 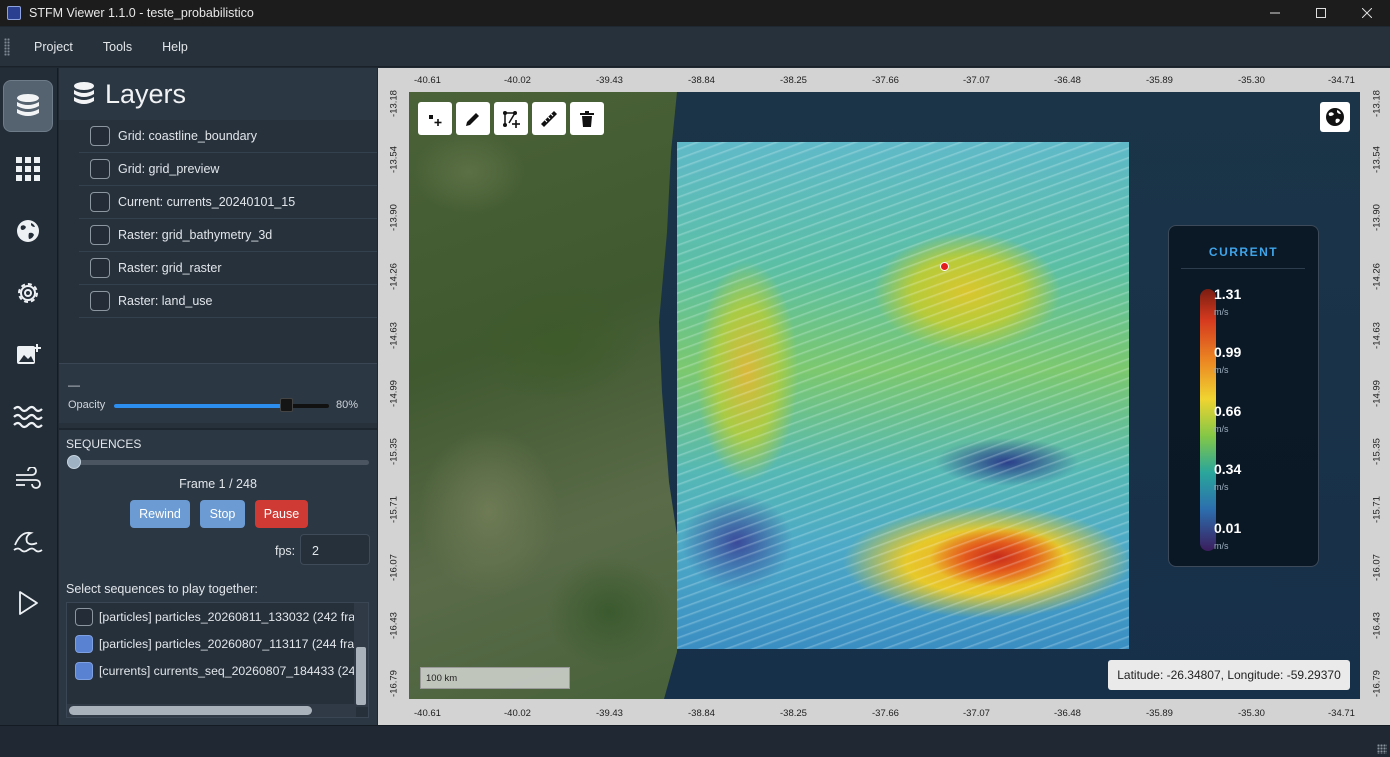 What do you see at coordinates (228, 301) in the screenshot?
I see `layer-item: Raster: land_use` at bounding box center [228, 301].